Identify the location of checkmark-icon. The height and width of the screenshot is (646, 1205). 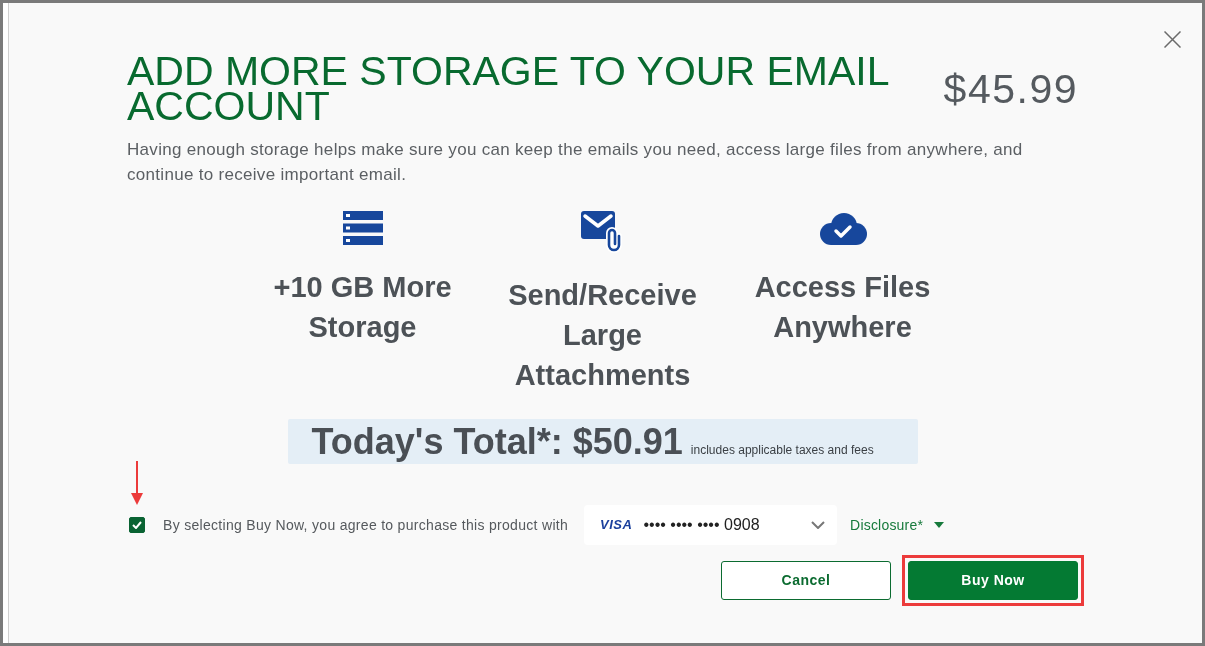
(137, 525).